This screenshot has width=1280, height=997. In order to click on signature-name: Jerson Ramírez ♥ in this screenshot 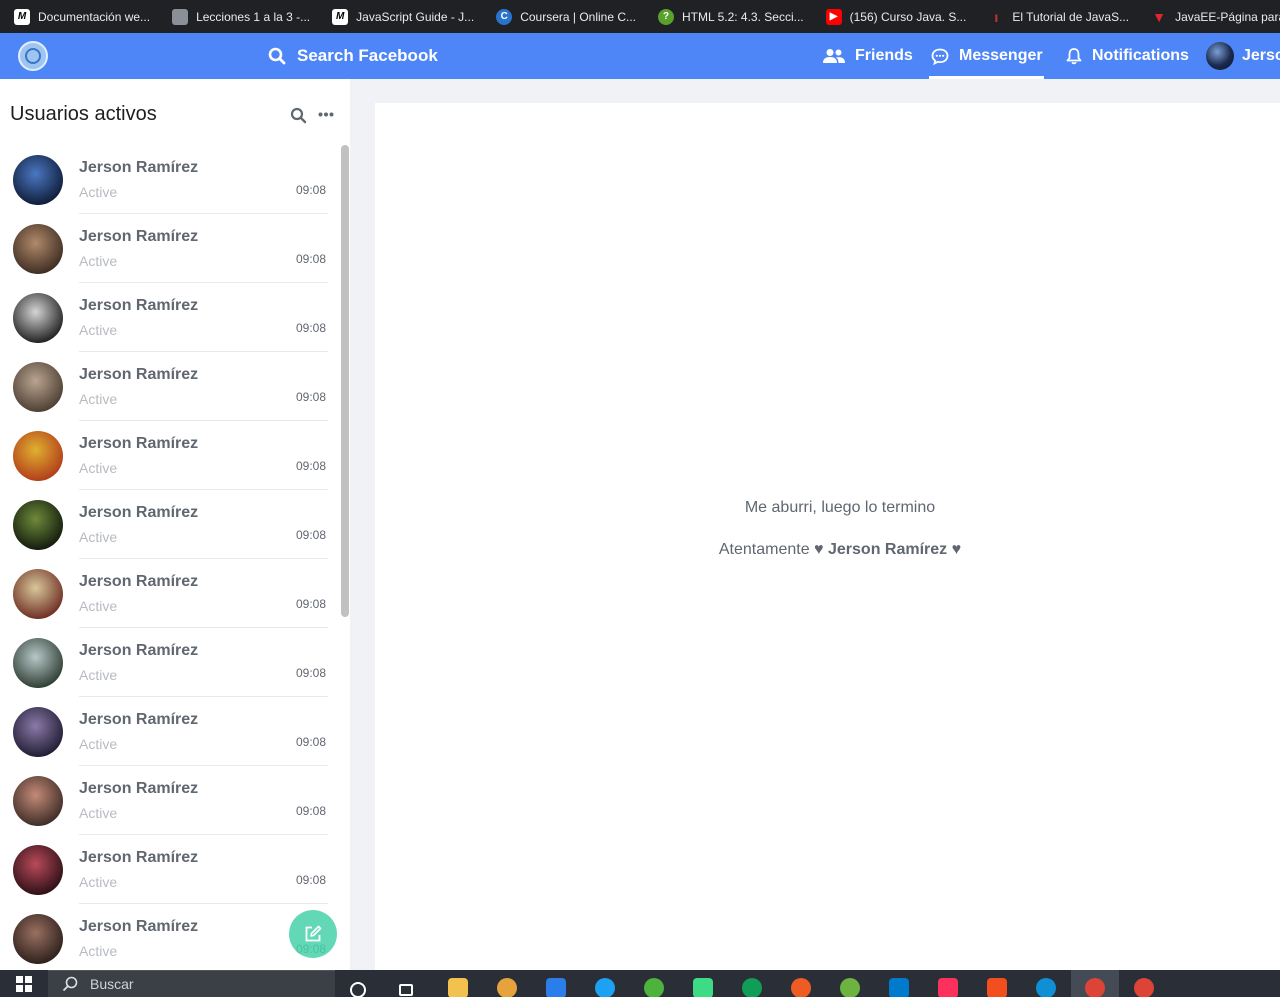, I will do `click(895, 549)`.